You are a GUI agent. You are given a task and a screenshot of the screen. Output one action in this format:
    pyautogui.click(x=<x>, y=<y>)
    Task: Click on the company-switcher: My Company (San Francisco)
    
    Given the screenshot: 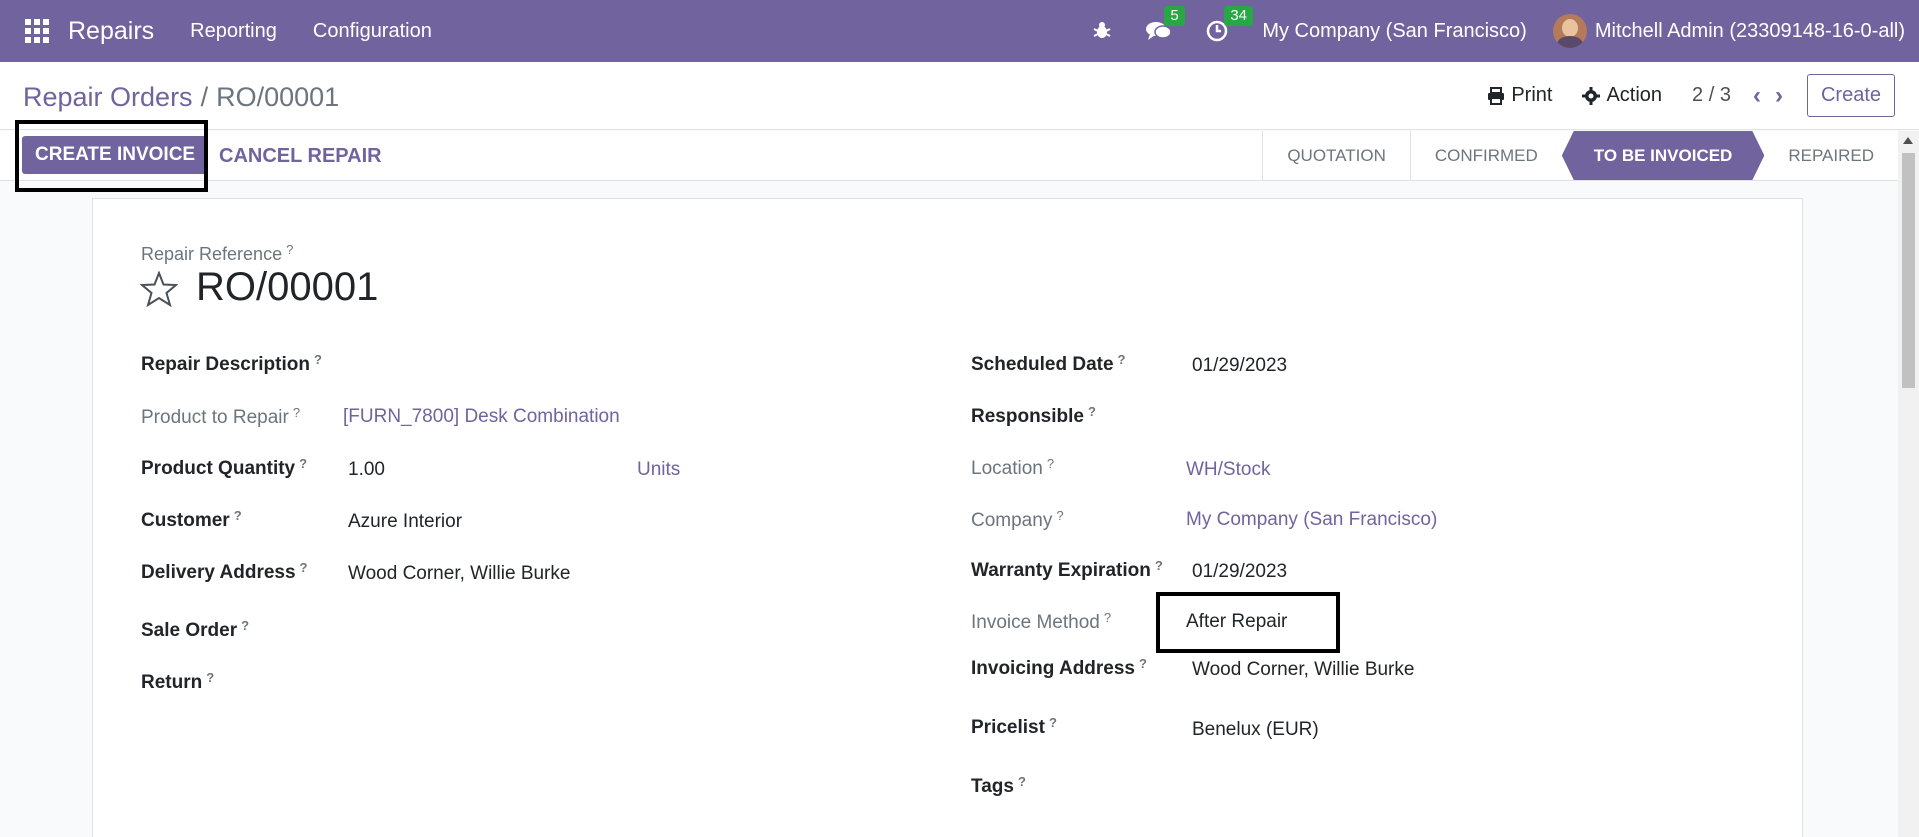 What is the action you would take?
    pyautogui.click(x=1394, y=31)
    